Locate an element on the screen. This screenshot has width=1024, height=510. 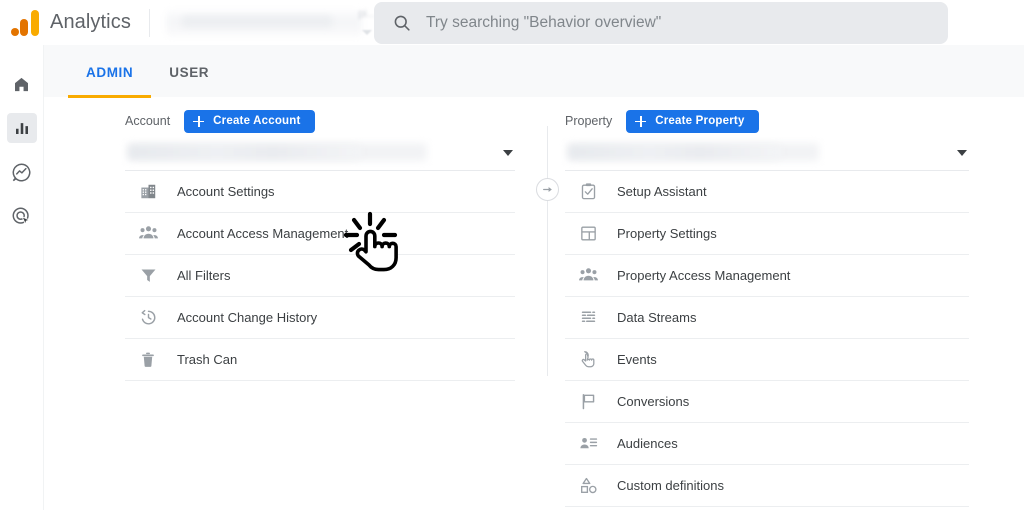
menu-item-label: Setup Assistant is located at coordinates (662, 191).